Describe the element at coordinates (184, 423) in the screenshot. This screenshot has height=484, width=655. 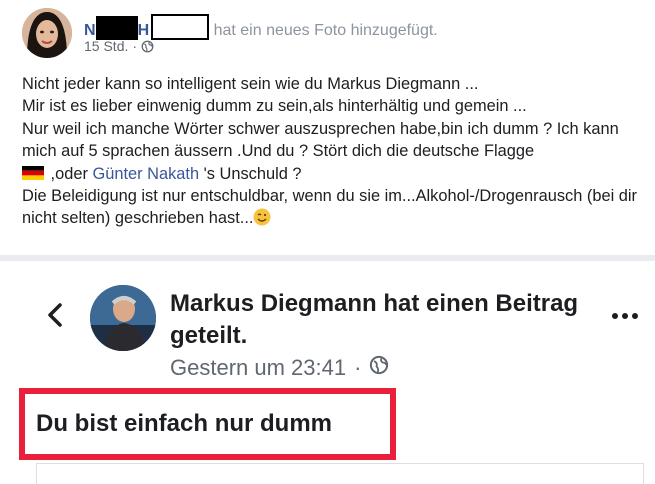
I see `shared-post-content: Du bist einfach nur dumm` at that location.